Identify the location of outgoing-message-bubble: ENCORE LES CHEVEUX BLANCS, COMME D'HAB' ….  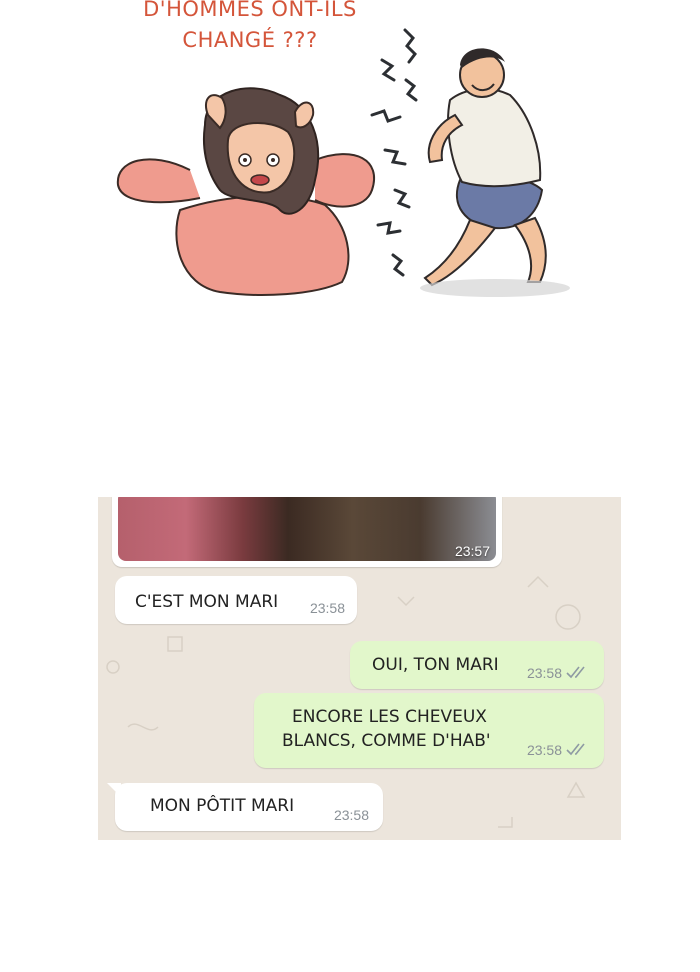
(429, 730).